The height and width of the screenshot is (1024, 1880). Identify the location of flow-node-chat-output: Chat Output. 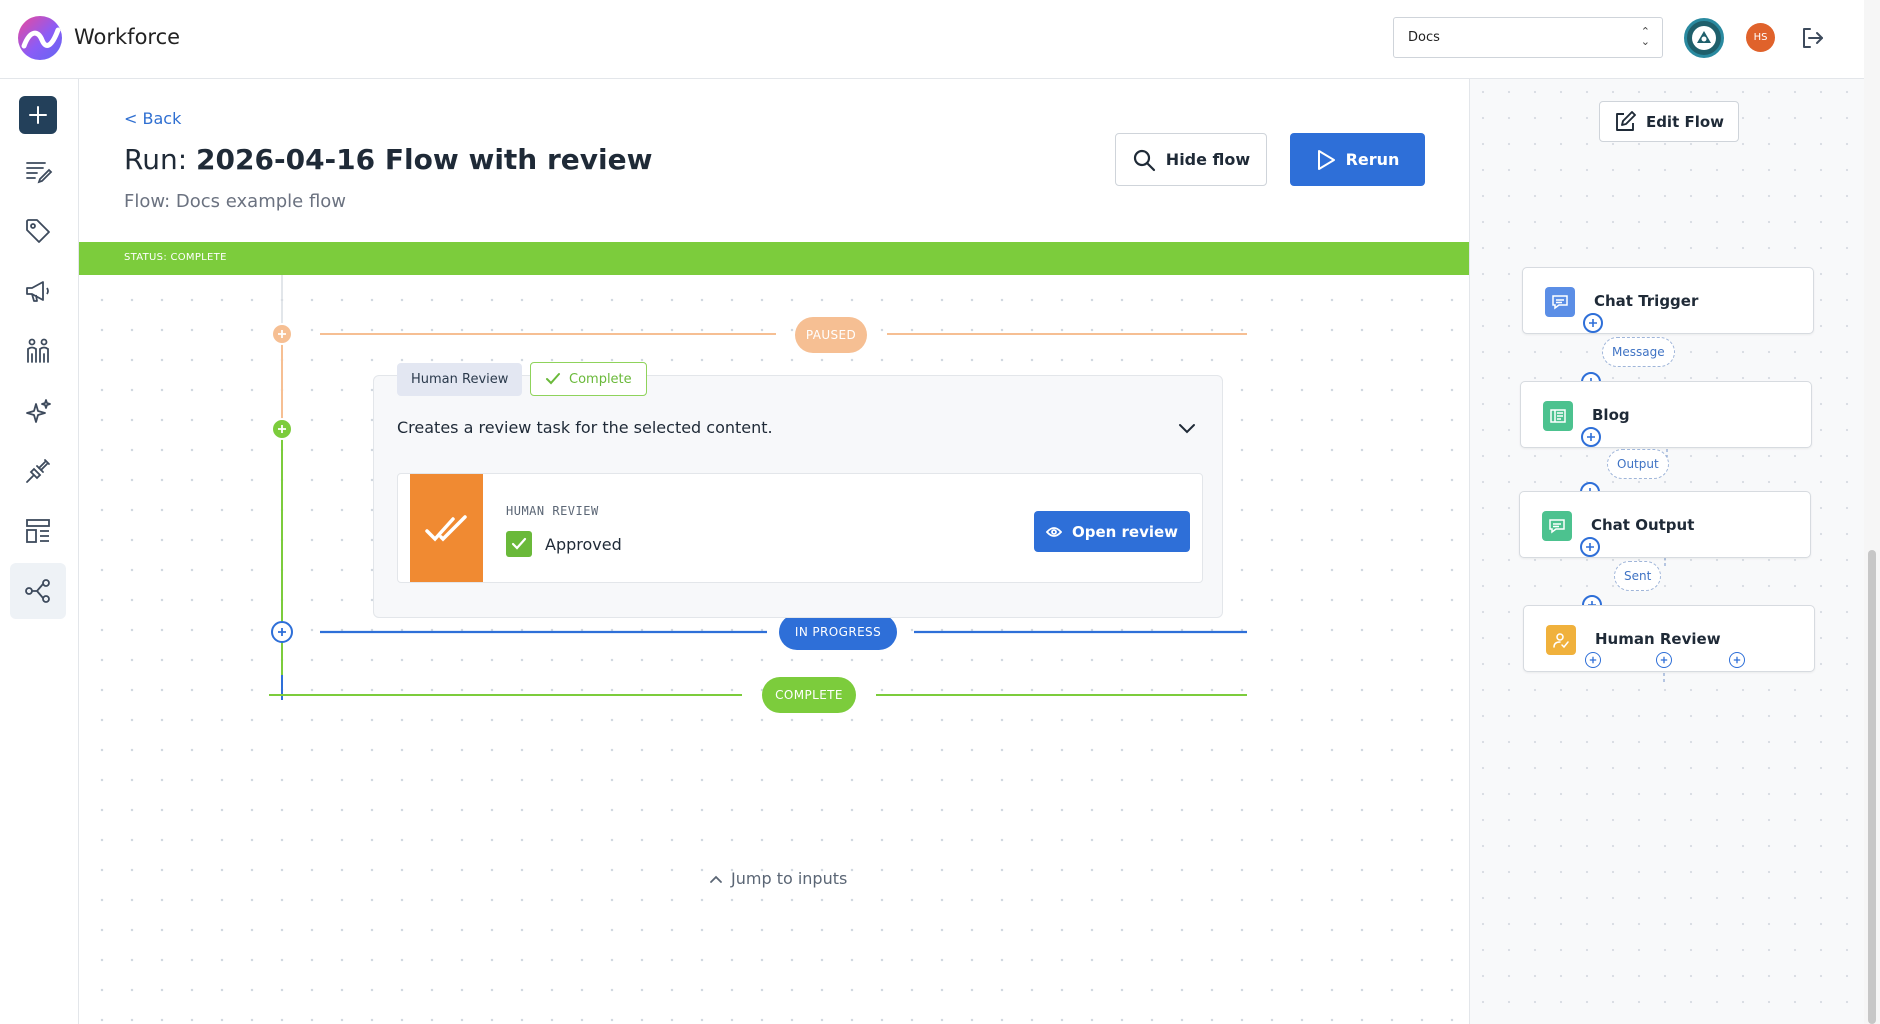
(1665, 524).